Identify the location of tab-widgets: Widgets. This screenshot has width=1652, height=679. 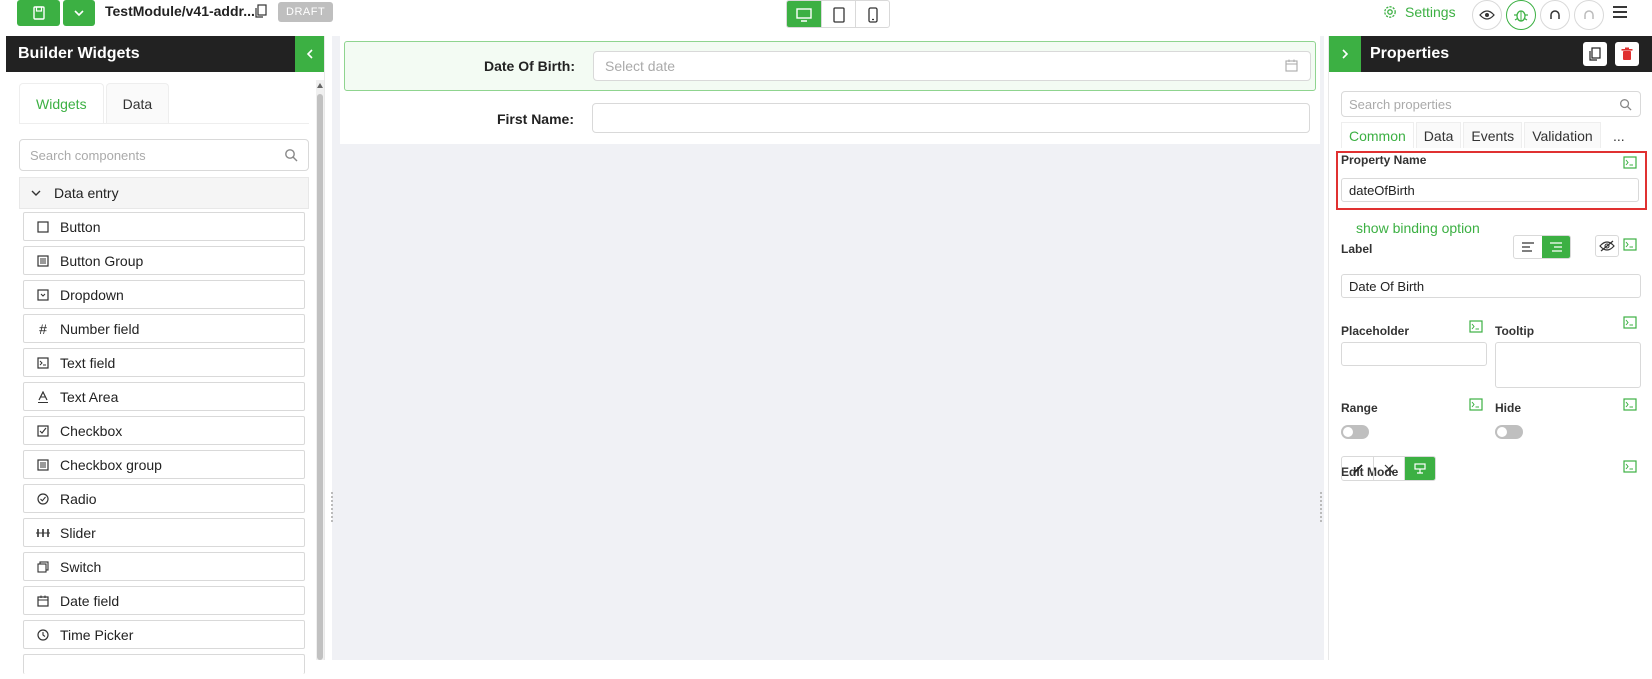
(61, 103).